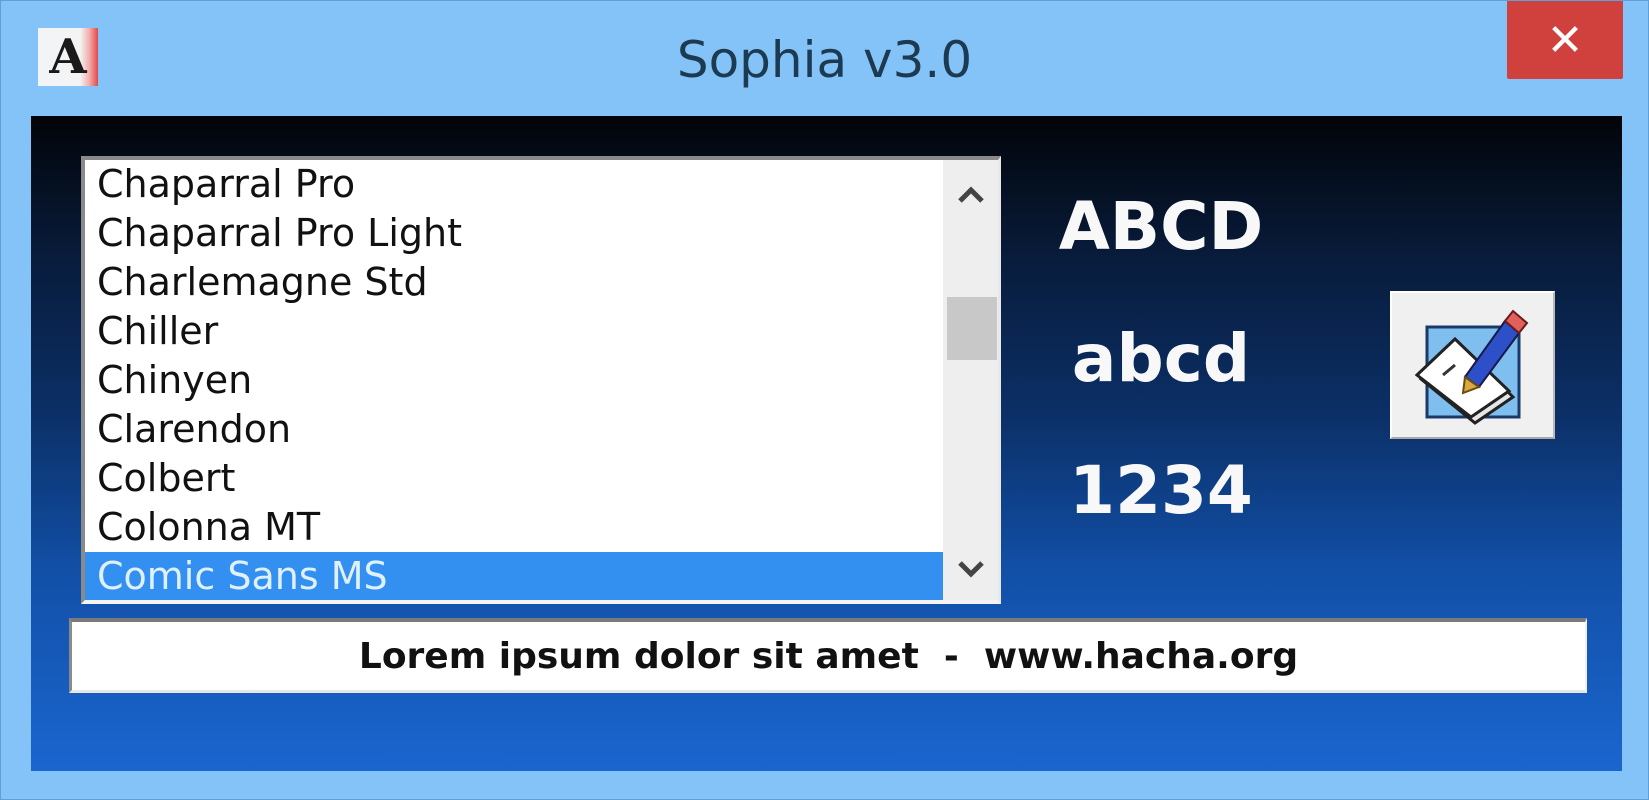 The image size is (1649, 800). I want to click on preview-lowercase: abcd, so click(1161, 358).